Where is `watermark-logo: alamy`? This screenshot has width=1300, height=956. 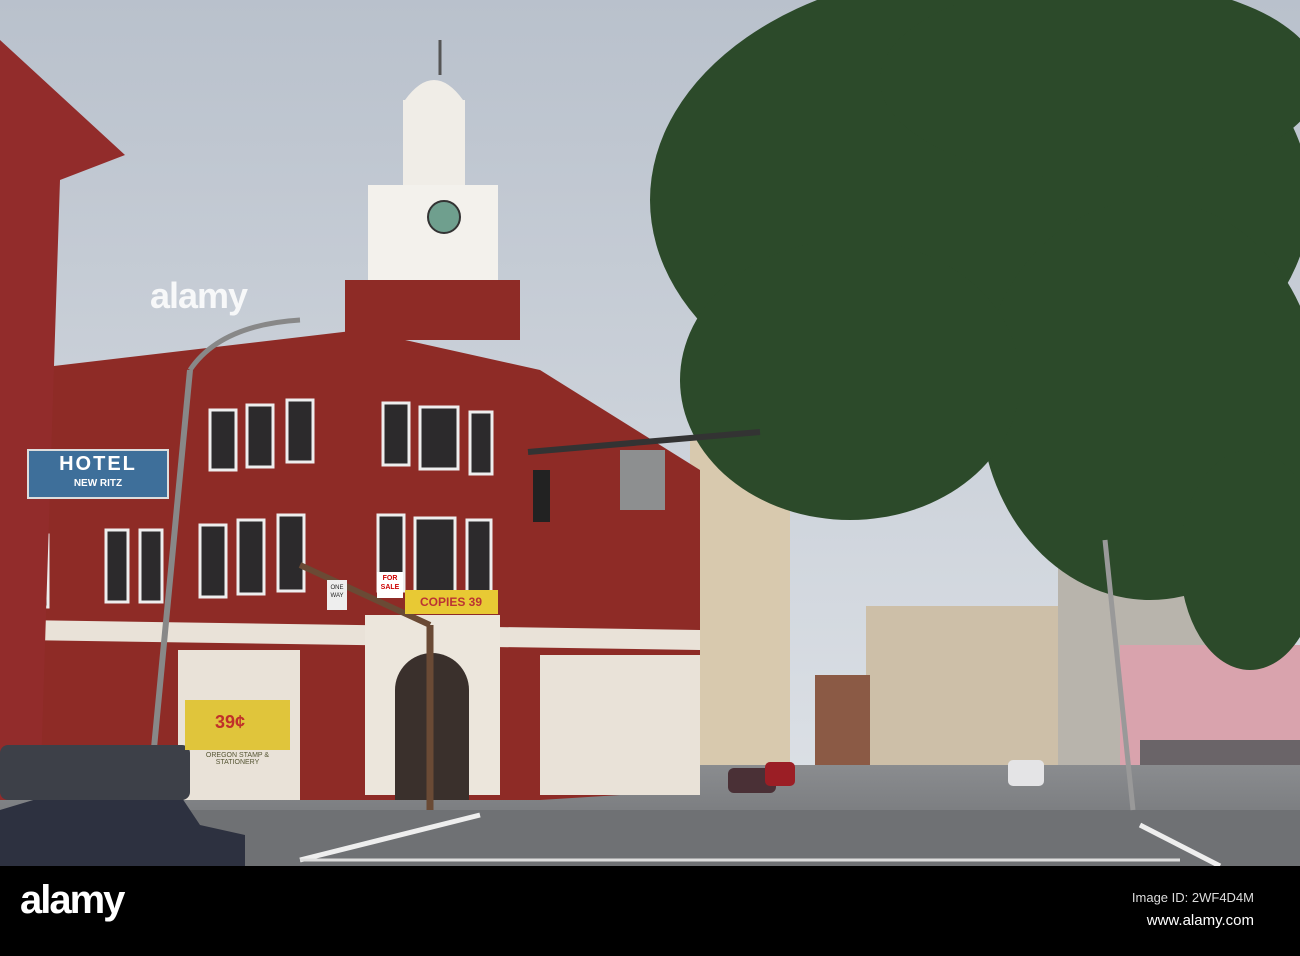 watermark-logo: alamy is located at coordinates (199, 295).